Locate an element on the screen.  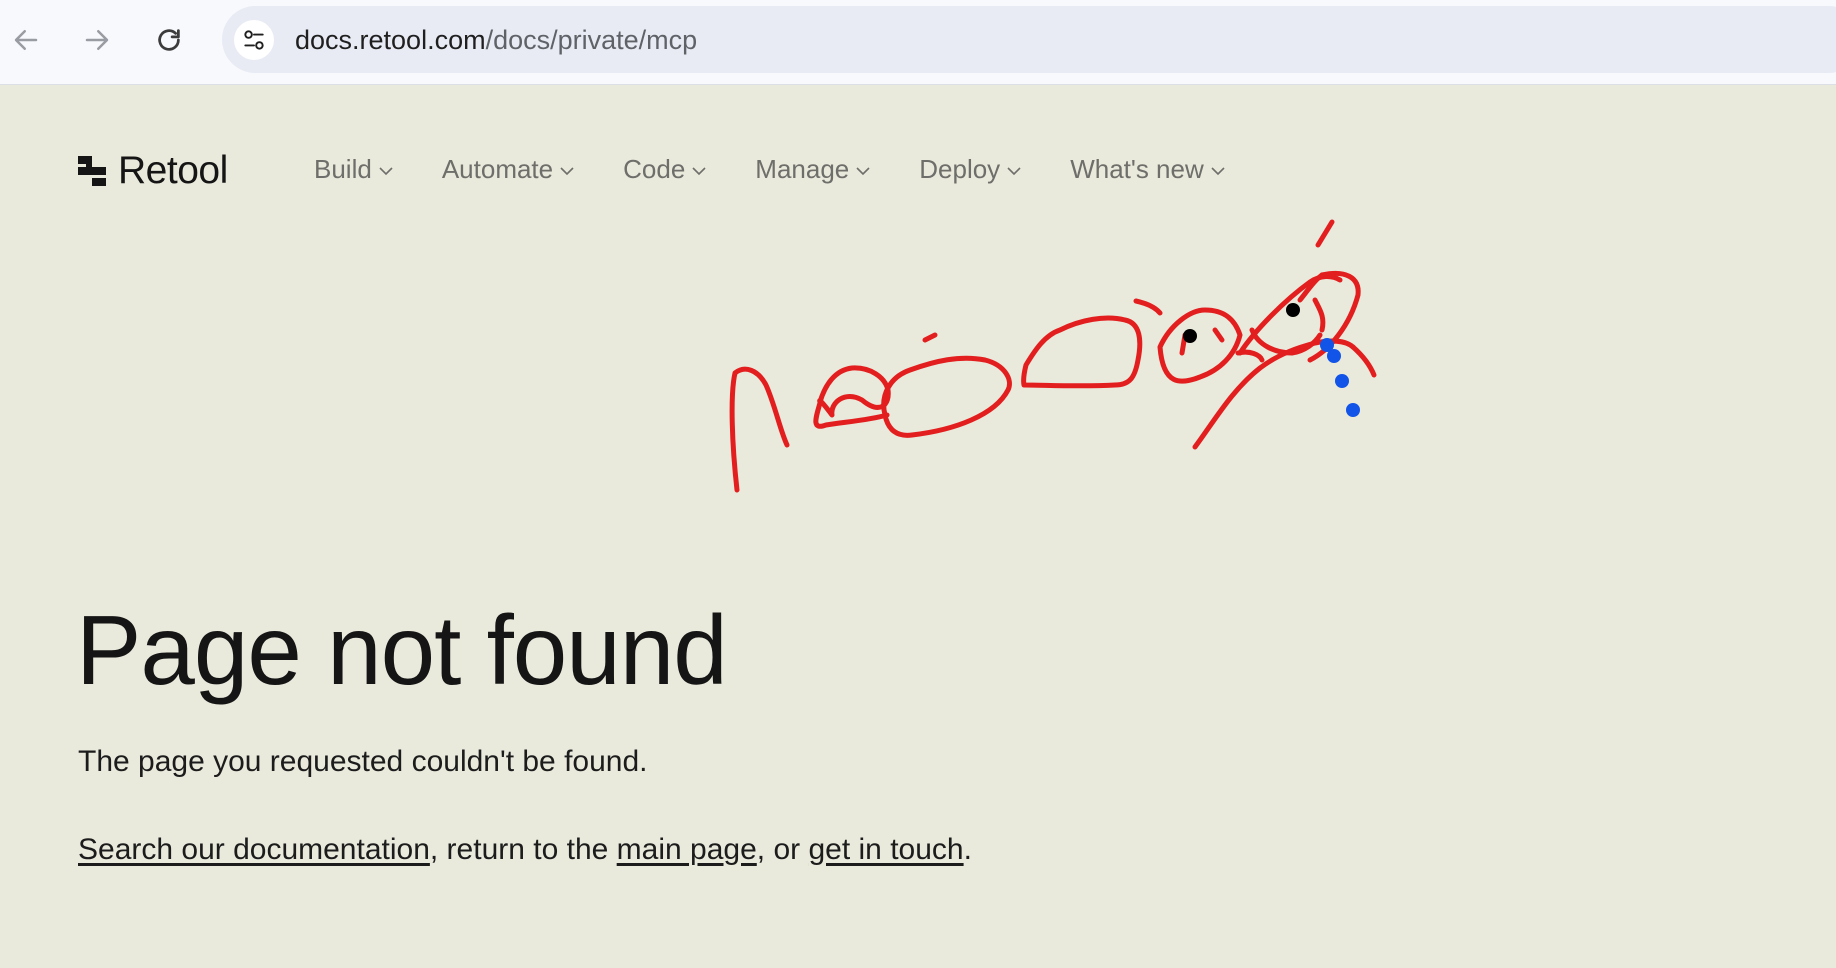
browser-toolbar: docs.retool.com/docs/private/mcp is located at coordinates (918, 42).